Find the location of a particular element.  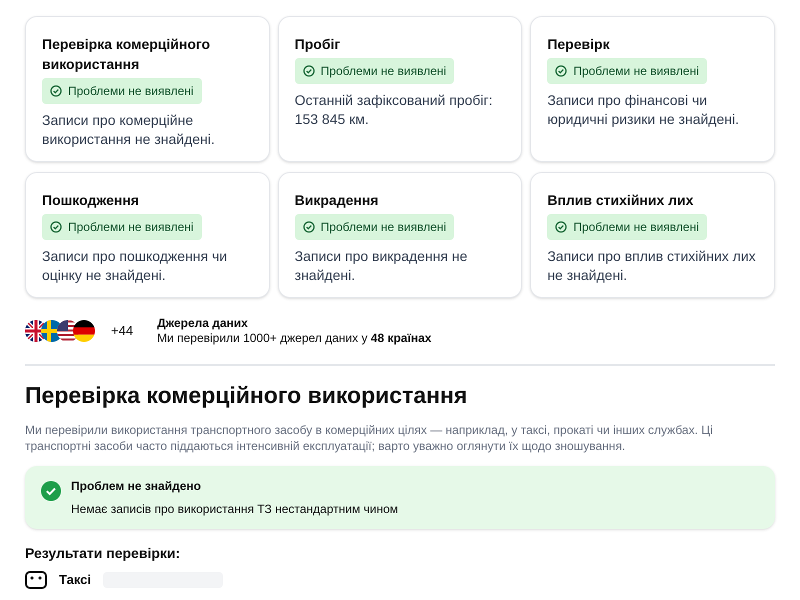

car-front-icon is located at coordinates (36, 579).